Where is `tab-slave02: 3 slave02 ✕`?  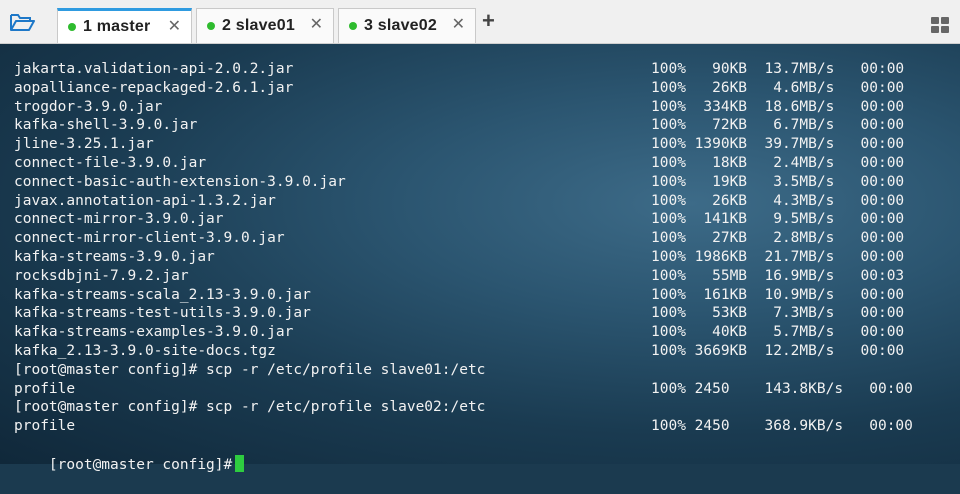 tab-slave02: 3 slave02 ✕ is located at coordinates (407, 25).